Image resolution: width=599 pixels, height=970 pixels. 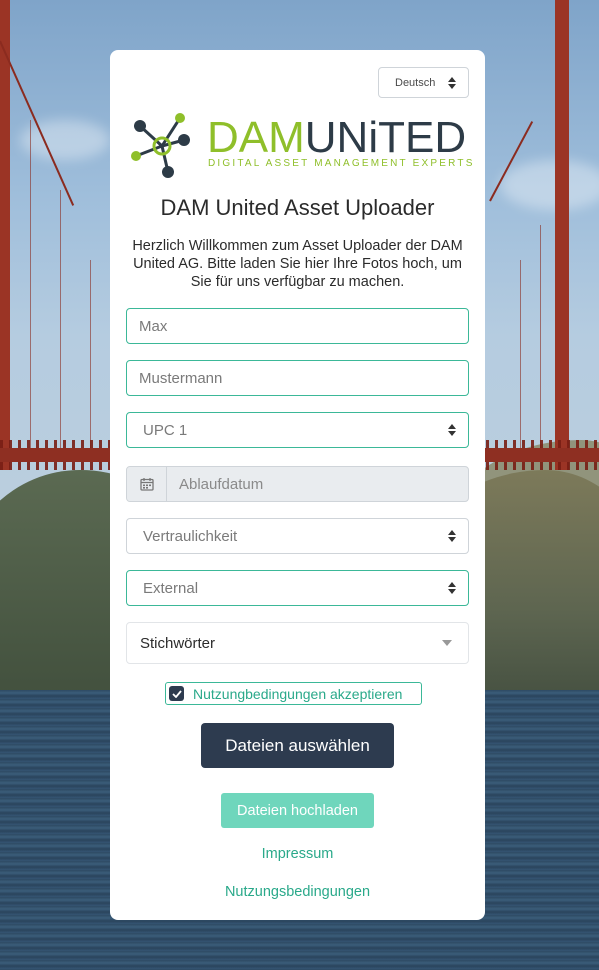 What do you see at coordinates (160, 145) in the screenshot?
I see `molecule-logo-icon` at bounding box center [160, 145].